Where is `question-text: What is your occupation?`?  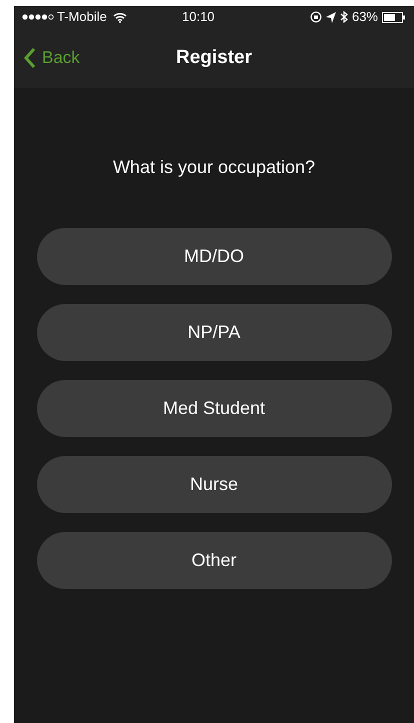 question-text: What is your occupation? is located at coordinates (214, 167).